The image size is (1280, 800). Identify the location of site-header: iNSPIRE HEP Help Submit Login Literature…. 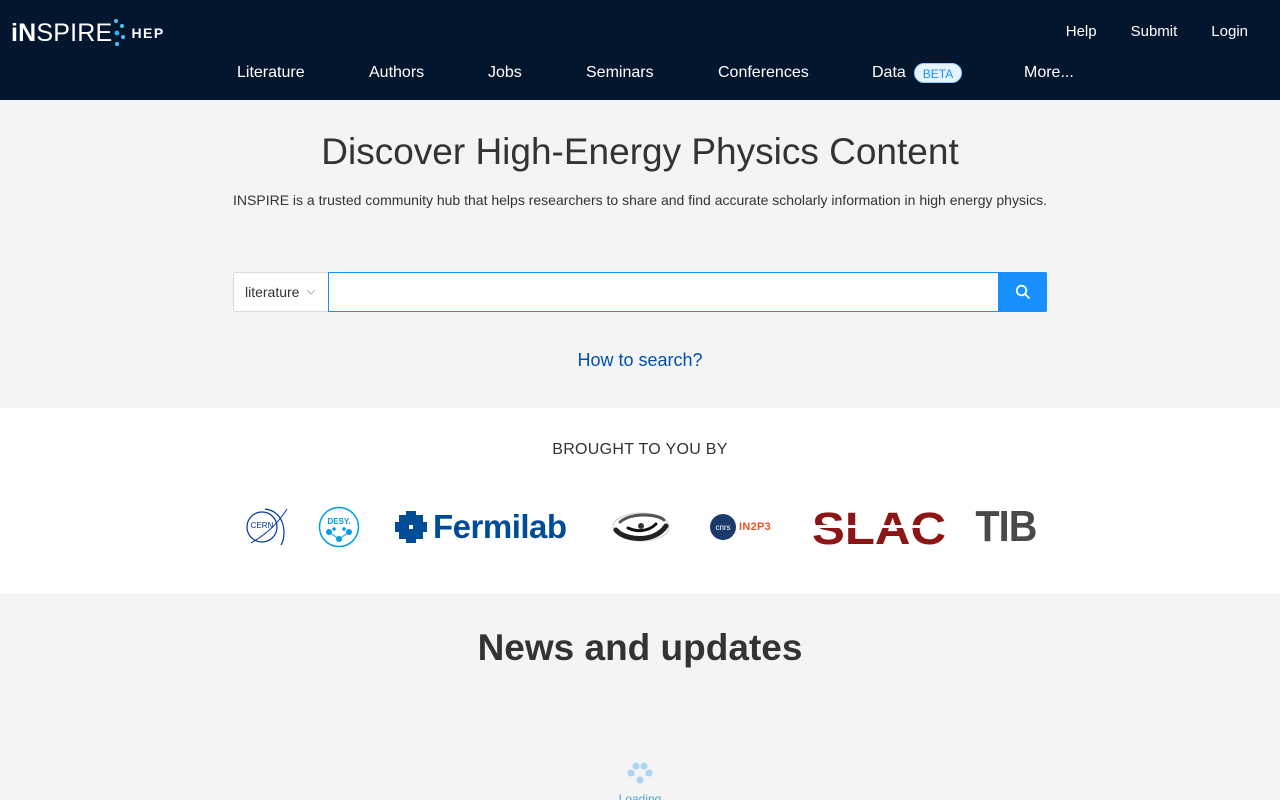
(640, 50).